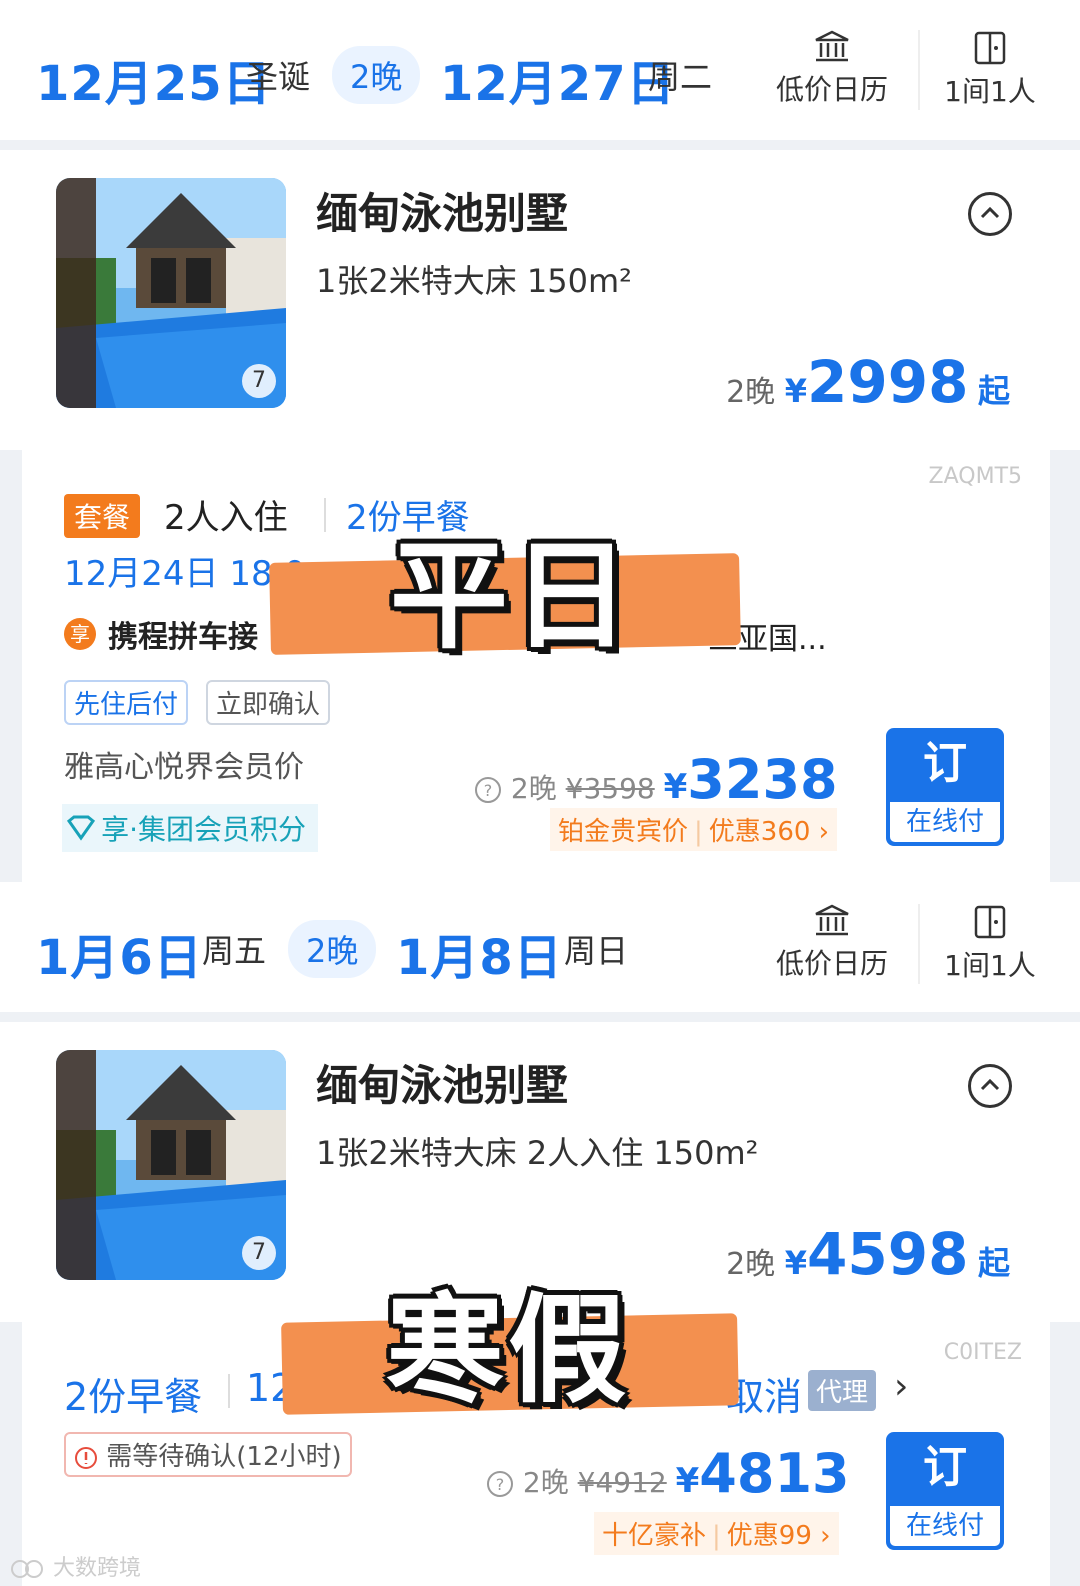 Image resolution: width=1080 pixels, height=1586 pixels. What do you see at coordinates (656, 779) in the screenshot?
I see `rate-price: ? 2晚 ¥3598 ¥3238` at bounding box center [656, 779].